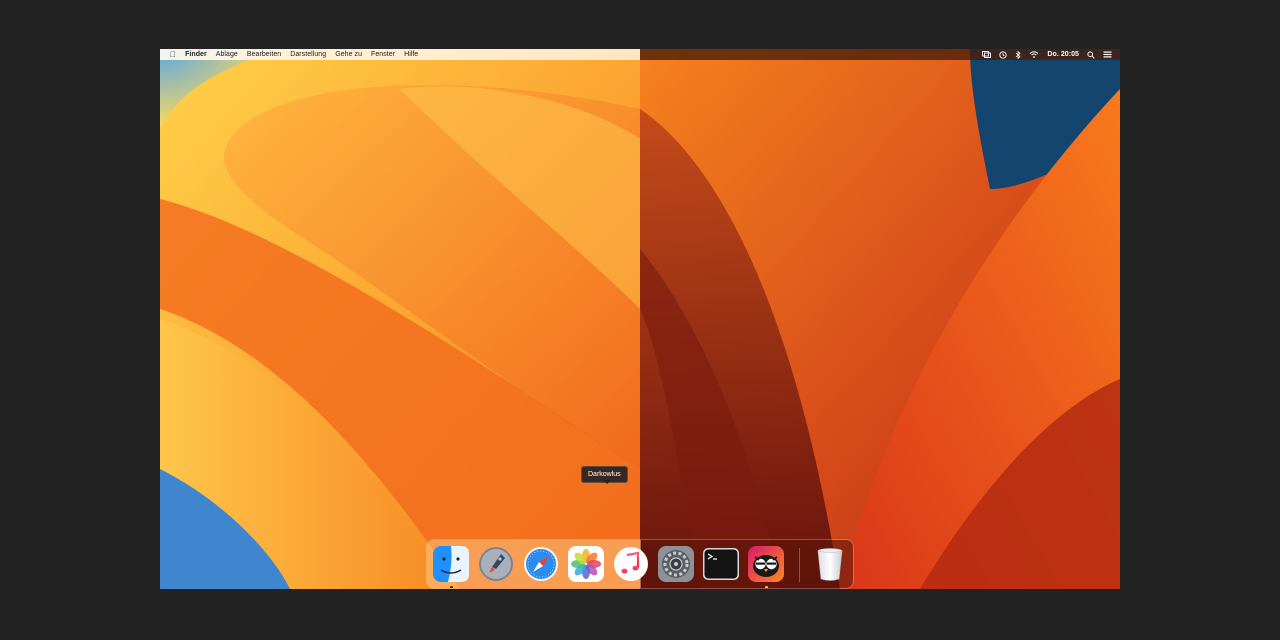 This screenshot has width=1280, height=640. Describe the element at coordinates (987, 54) in the screenshot. I see `screen-mirroring-icon` at that location.